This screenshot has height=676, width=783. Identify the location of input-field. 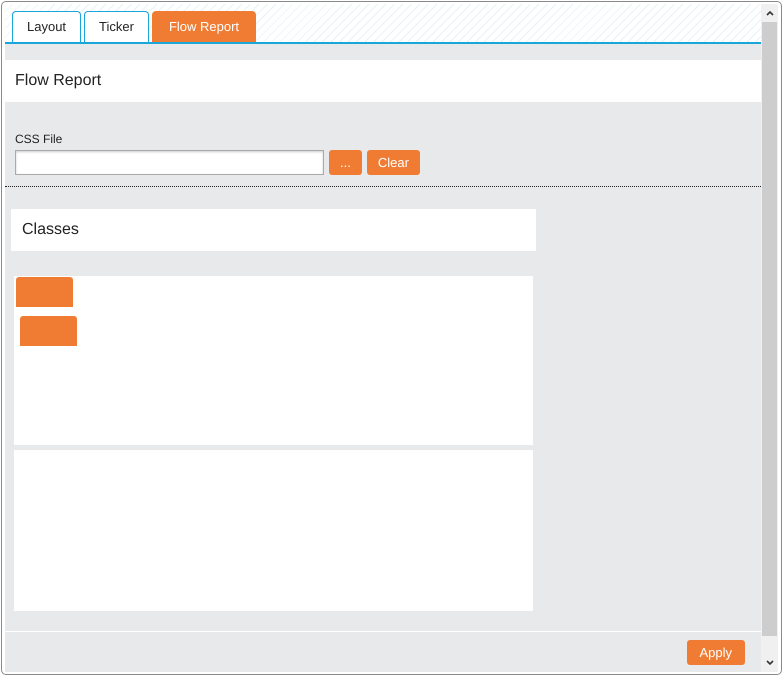
(169, 163).